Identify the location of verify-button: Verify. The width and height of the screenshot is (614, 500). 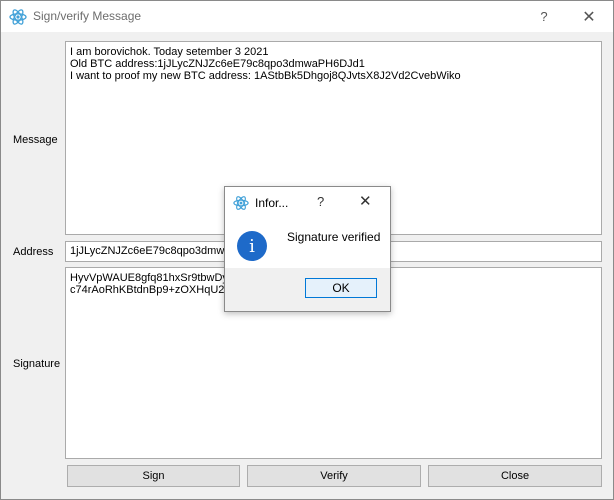
(334, 476).